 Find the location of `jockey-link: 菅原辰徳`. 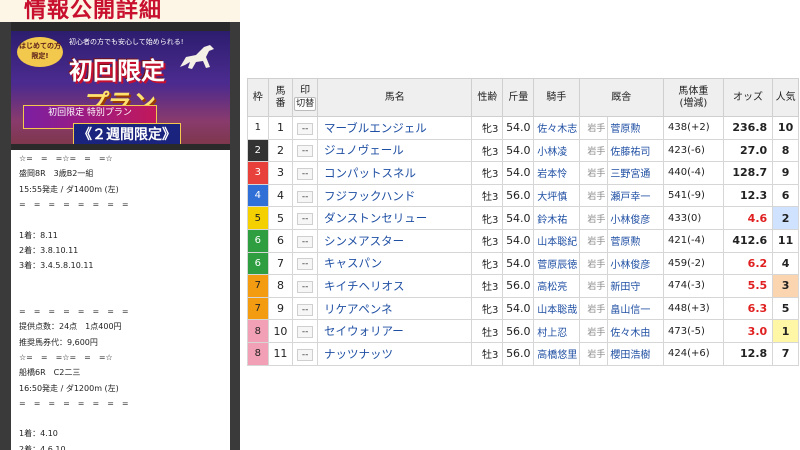

jockey-link: 菅原辰徳 is located at coordinates (556, 263).